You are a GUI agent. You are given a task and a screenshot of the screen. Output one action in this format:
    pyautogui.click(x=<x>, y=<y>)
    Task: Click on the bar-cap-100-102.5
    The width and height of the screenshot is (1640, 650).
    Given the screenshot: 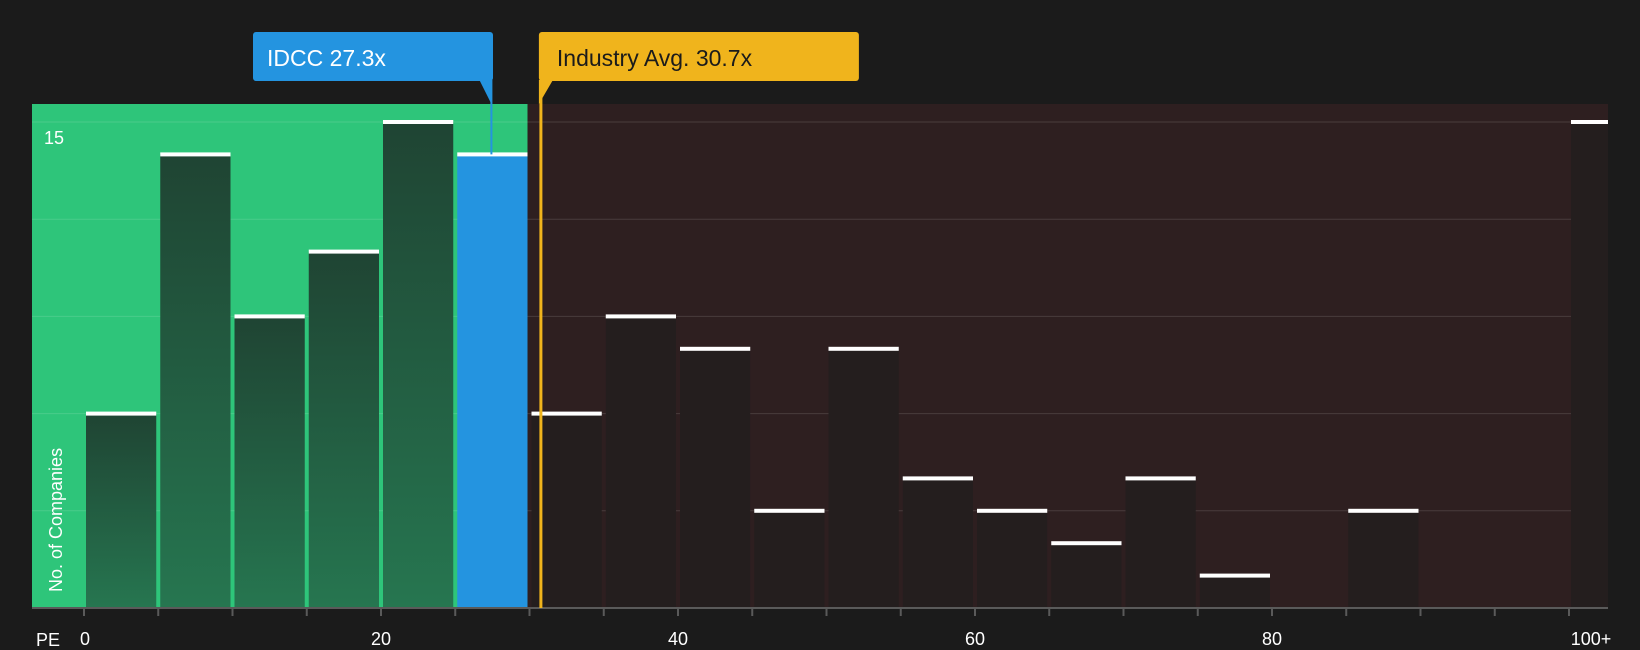 What is the action you would take?
    pyautogui.click(x=1589, y=122)
    